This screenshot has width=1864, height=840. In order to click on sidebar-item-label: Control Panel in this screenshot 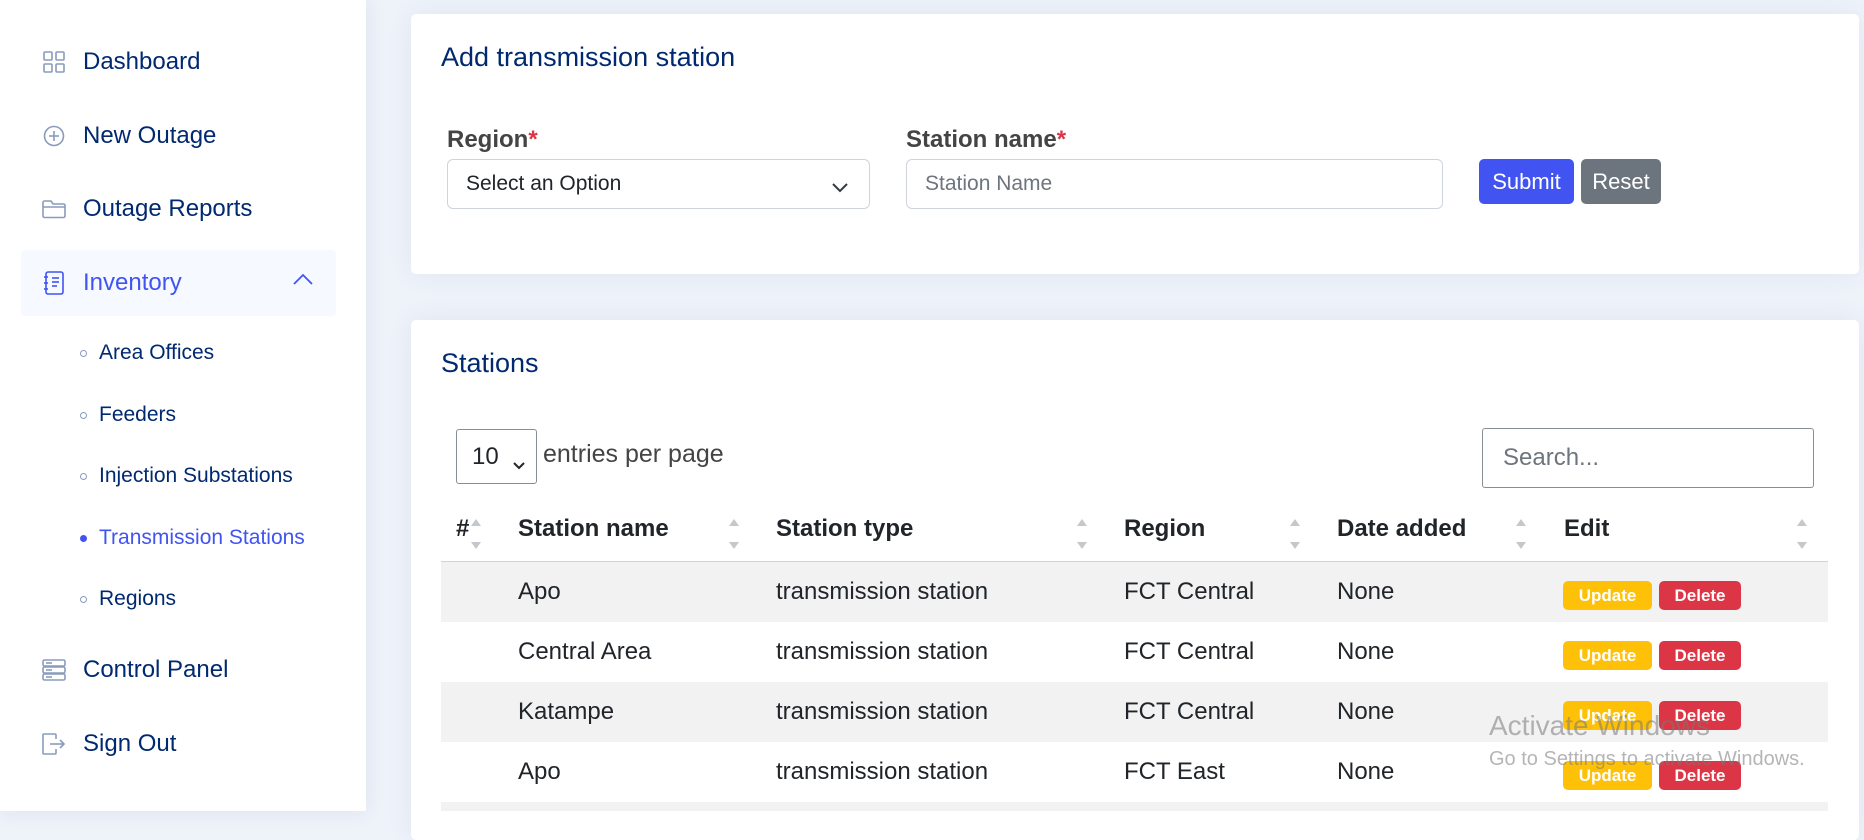, I will do `click(156, 669)`.